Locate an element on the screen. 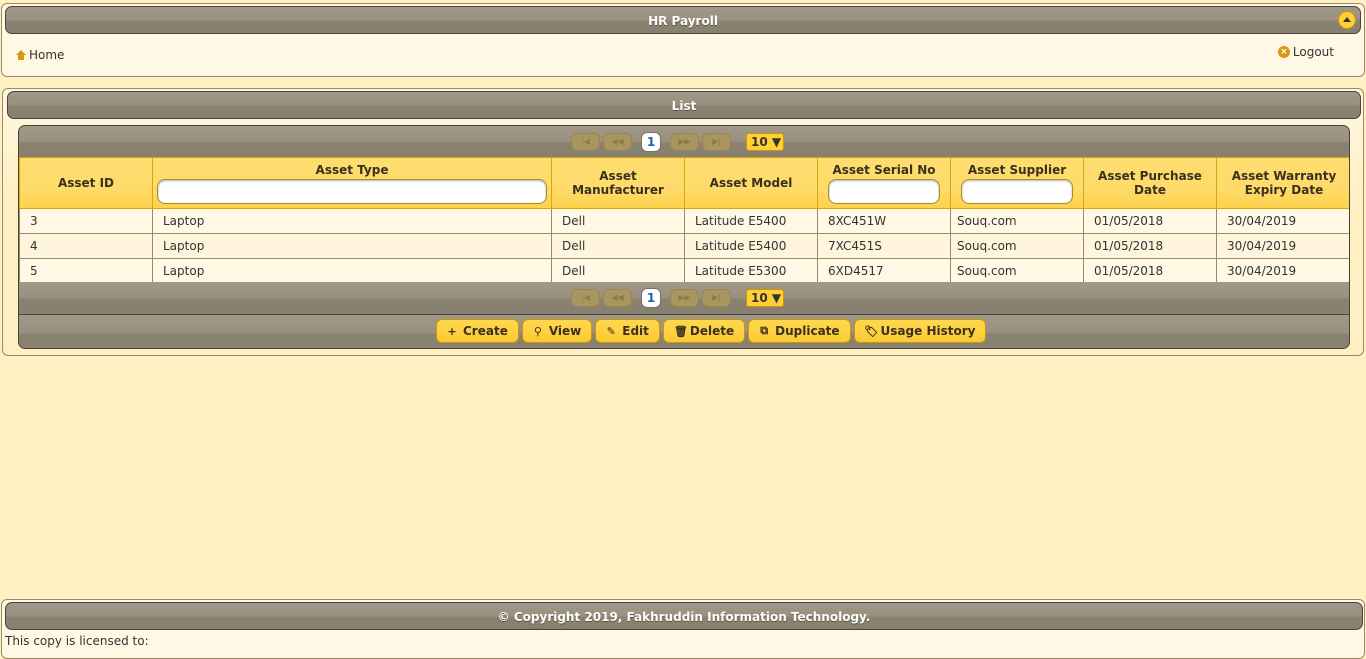 Image resolution: width=1366 pixels, height=659 pixels. duplicate-button: ⧉ Duplicate is located at coordinates (799, 331).